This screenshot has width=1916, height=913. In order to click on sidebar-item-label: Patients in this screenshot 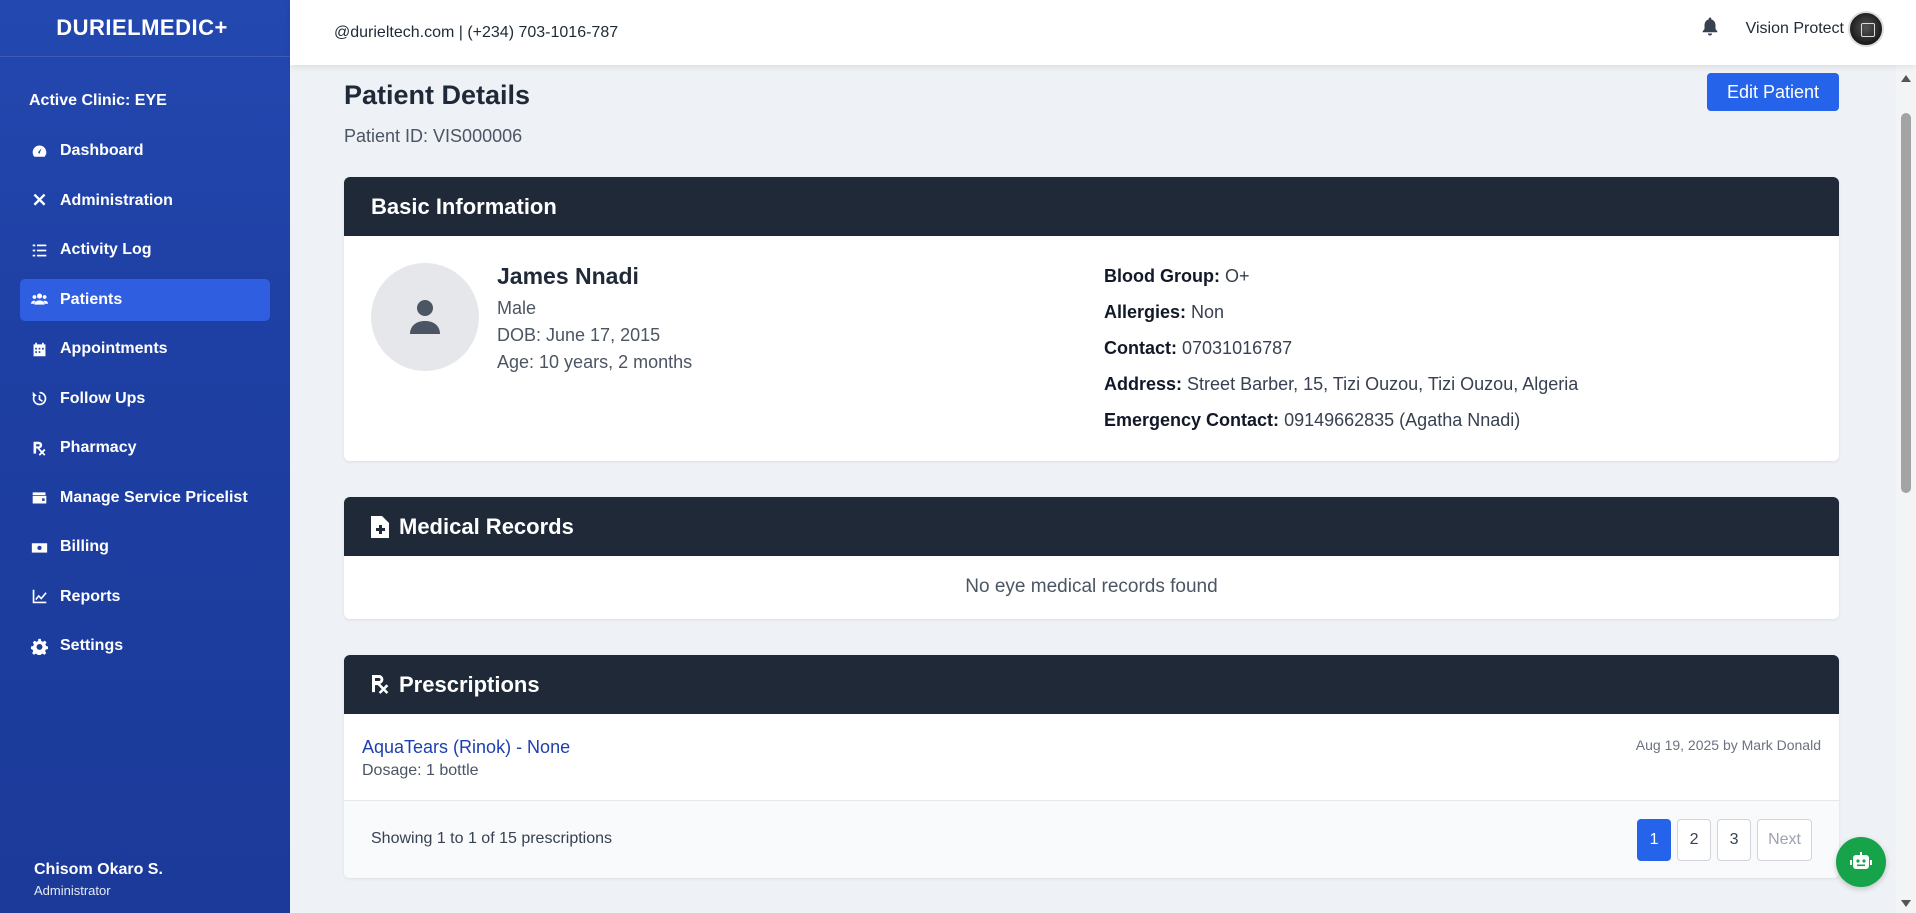, I will do `click(91, 299)`.